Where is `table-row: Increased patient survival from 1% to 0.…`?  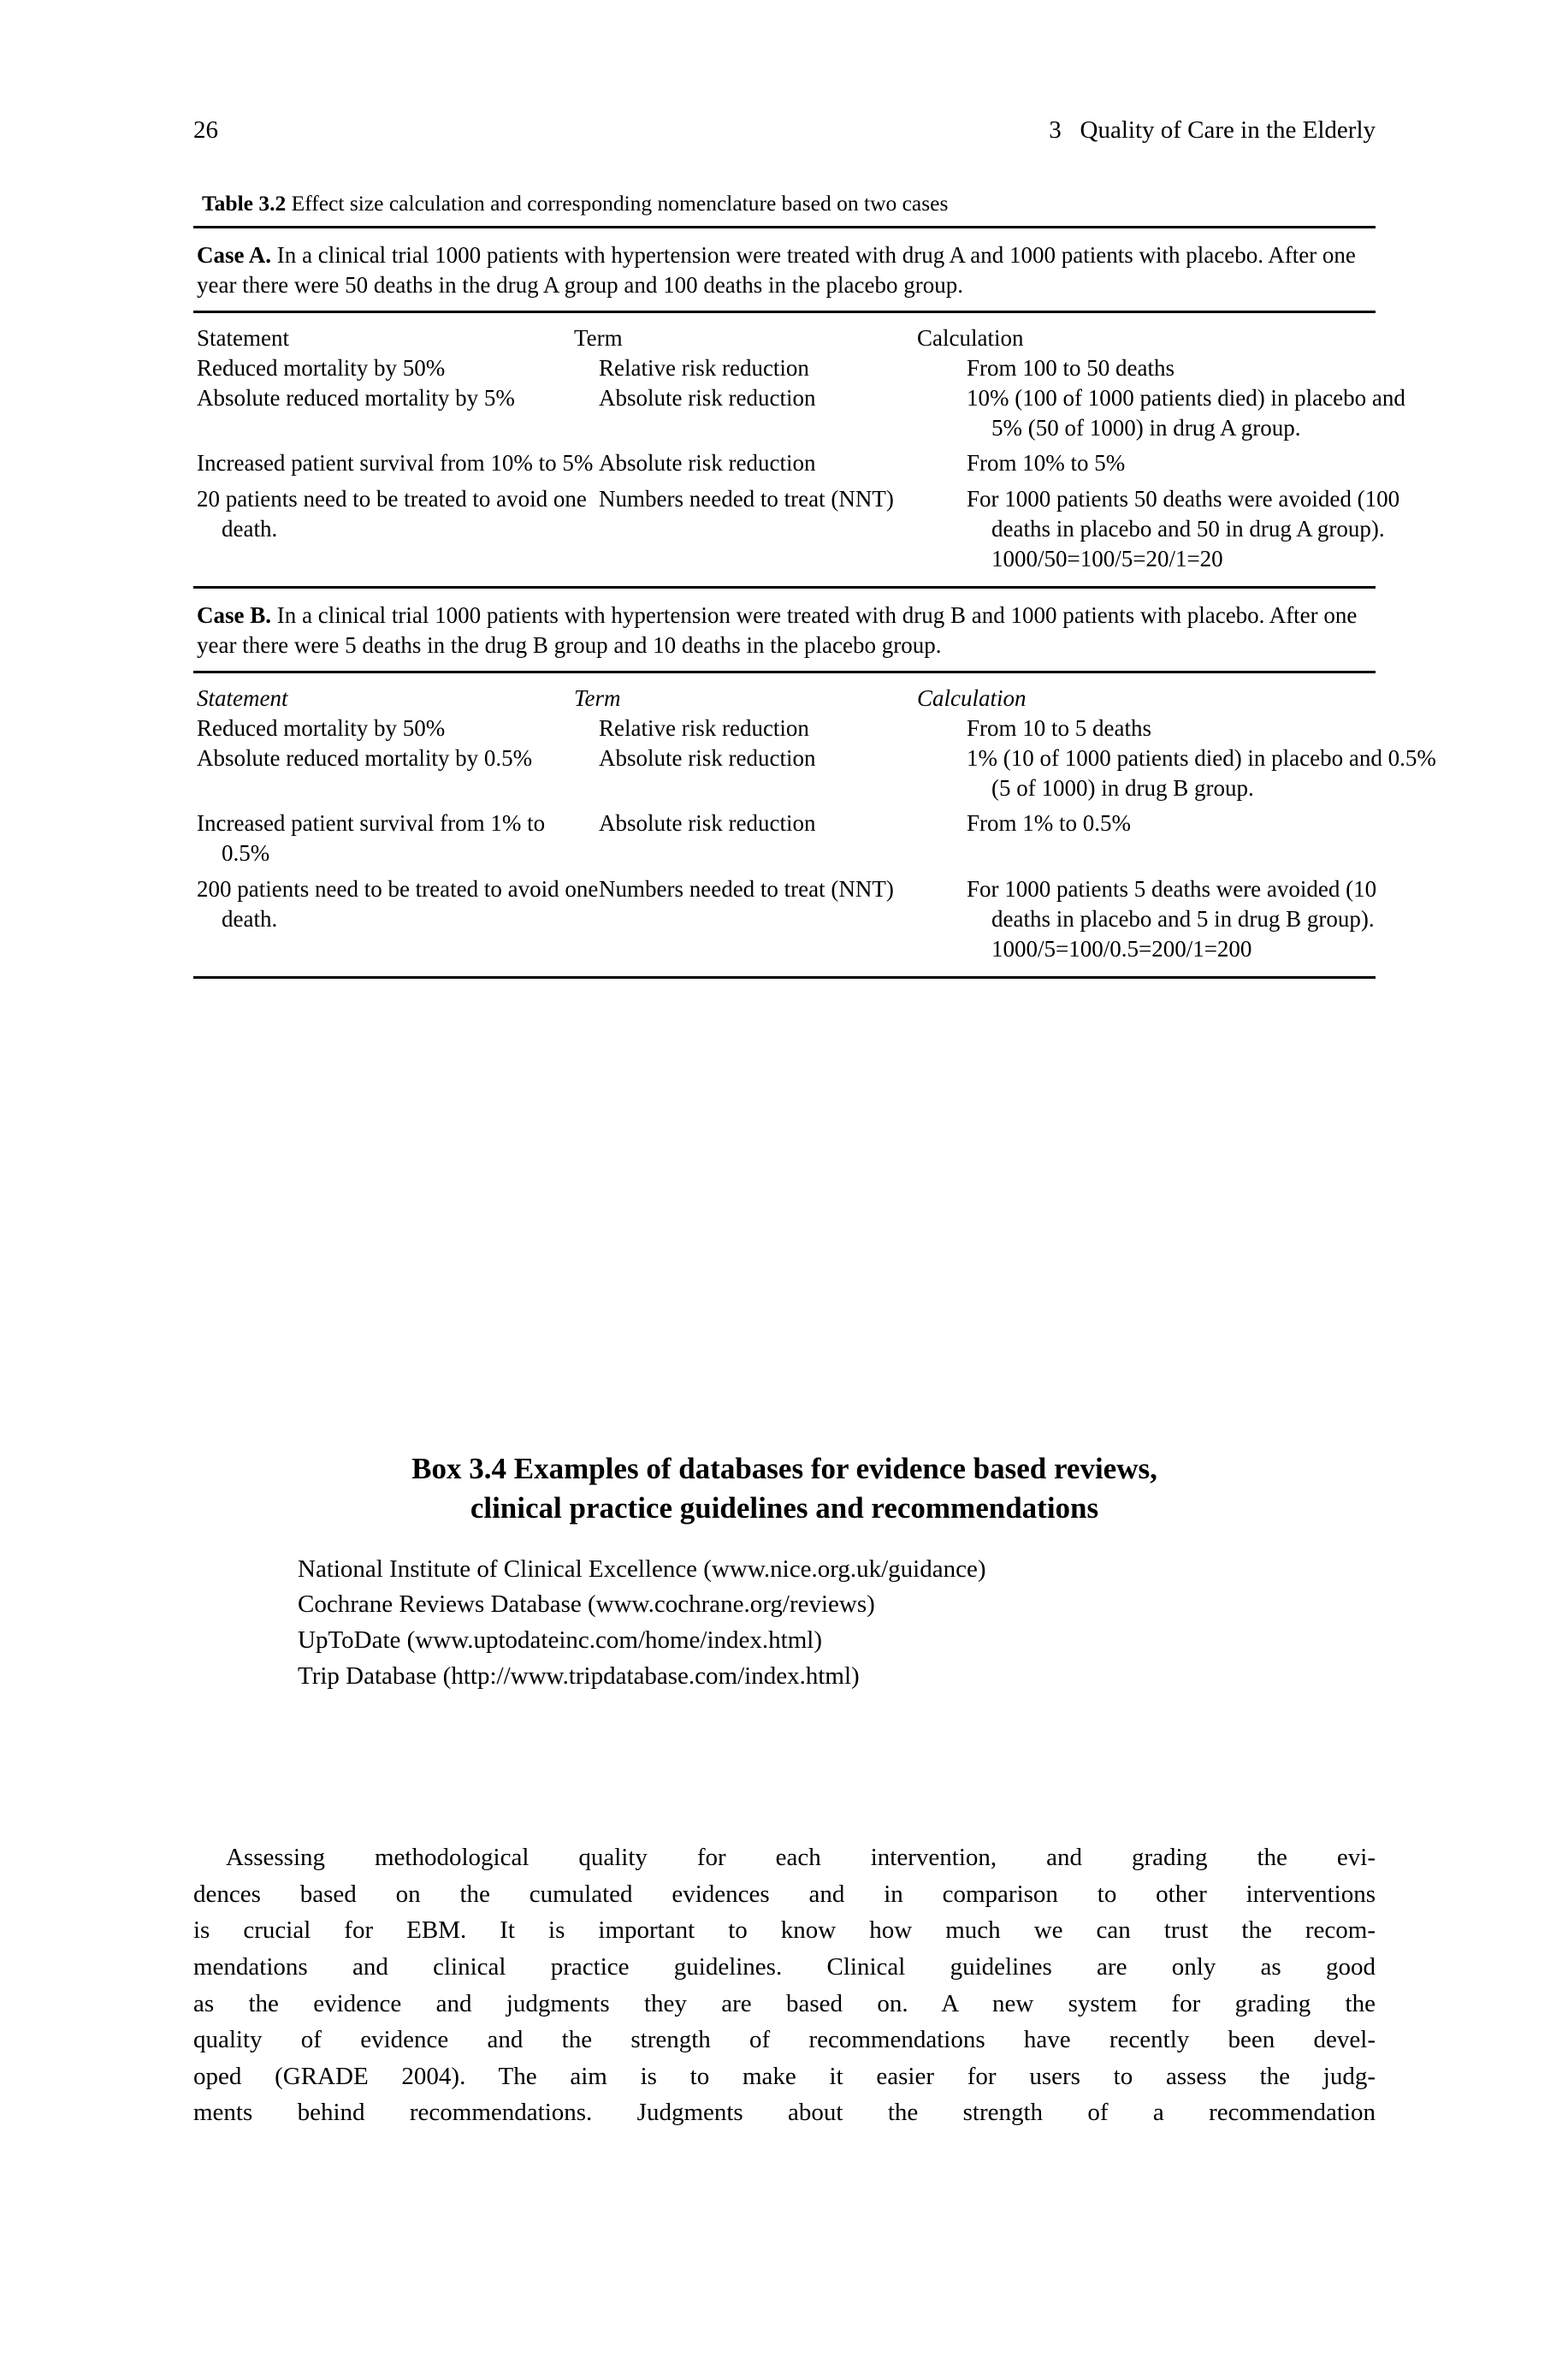
table-row: Increased patient survival from 1% to 0.… is located at coordinates (786, 838).